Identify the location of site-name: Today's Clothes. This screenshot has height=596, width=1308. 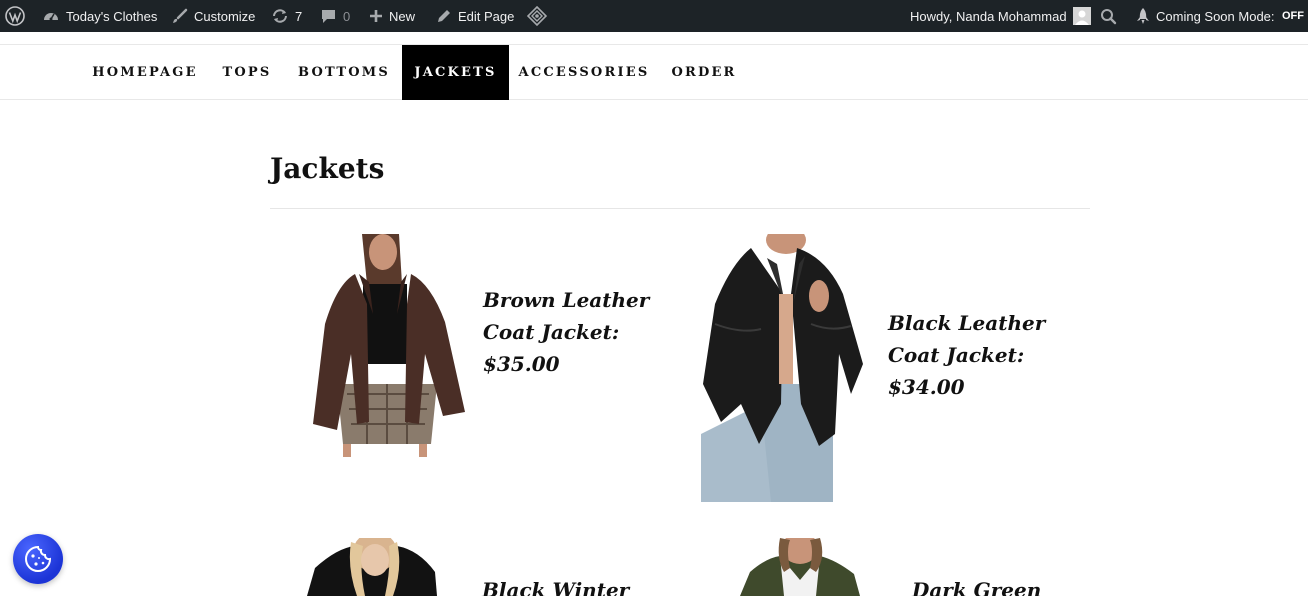
(112, 16).